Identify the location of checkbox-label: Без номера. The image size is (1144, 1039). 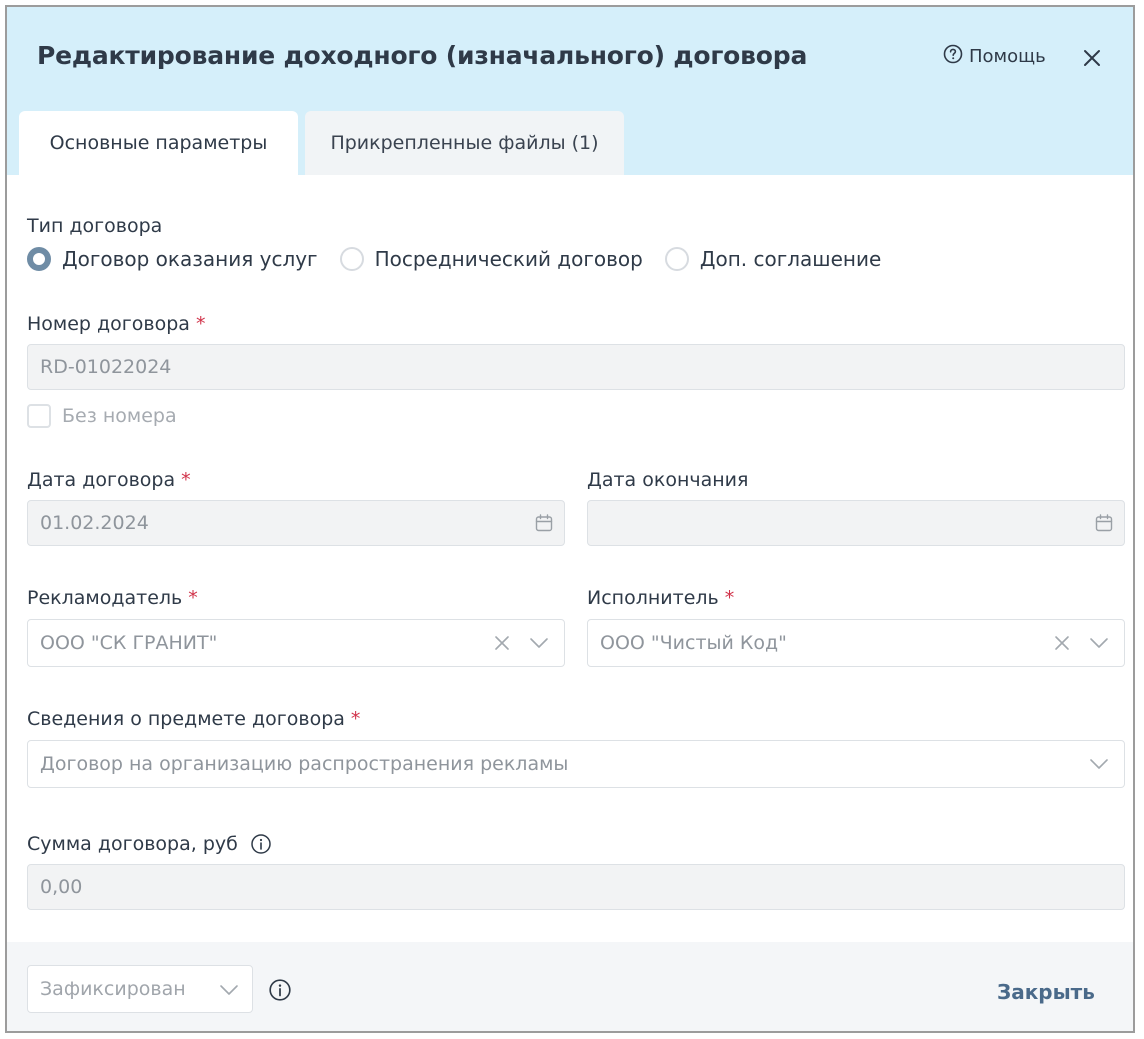
(119, 416).